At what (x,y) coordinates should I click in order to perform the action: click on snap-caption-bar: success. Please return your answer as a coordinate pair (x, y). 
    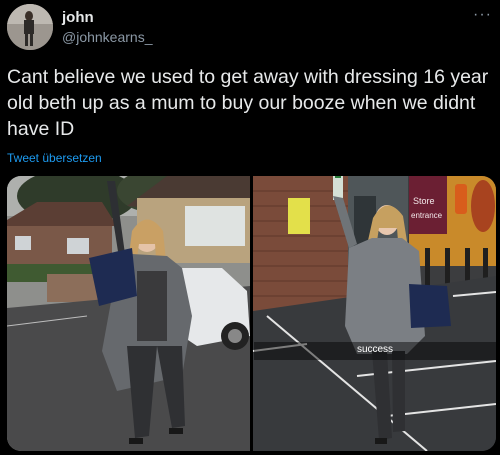
    Looking at the image, I should click on (375, 351).